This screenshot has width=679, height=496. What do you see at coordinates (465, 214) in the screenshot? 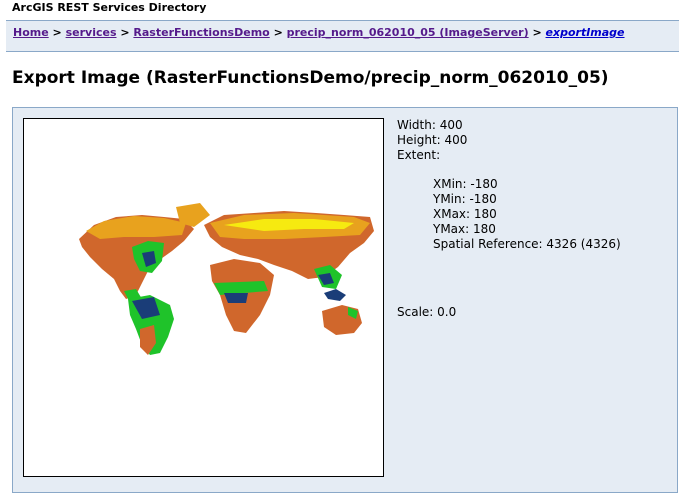
I see `xmax-value: XMax: 180` at bounding box center [465, 214].